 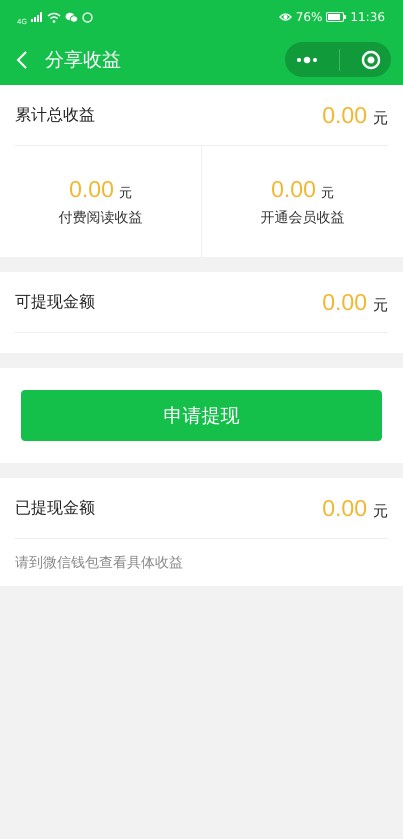 What do you see at coordinates (302, 218) in the screenshot?
I see `income-label: 开通会员收益` at bounding box center [302, 218].